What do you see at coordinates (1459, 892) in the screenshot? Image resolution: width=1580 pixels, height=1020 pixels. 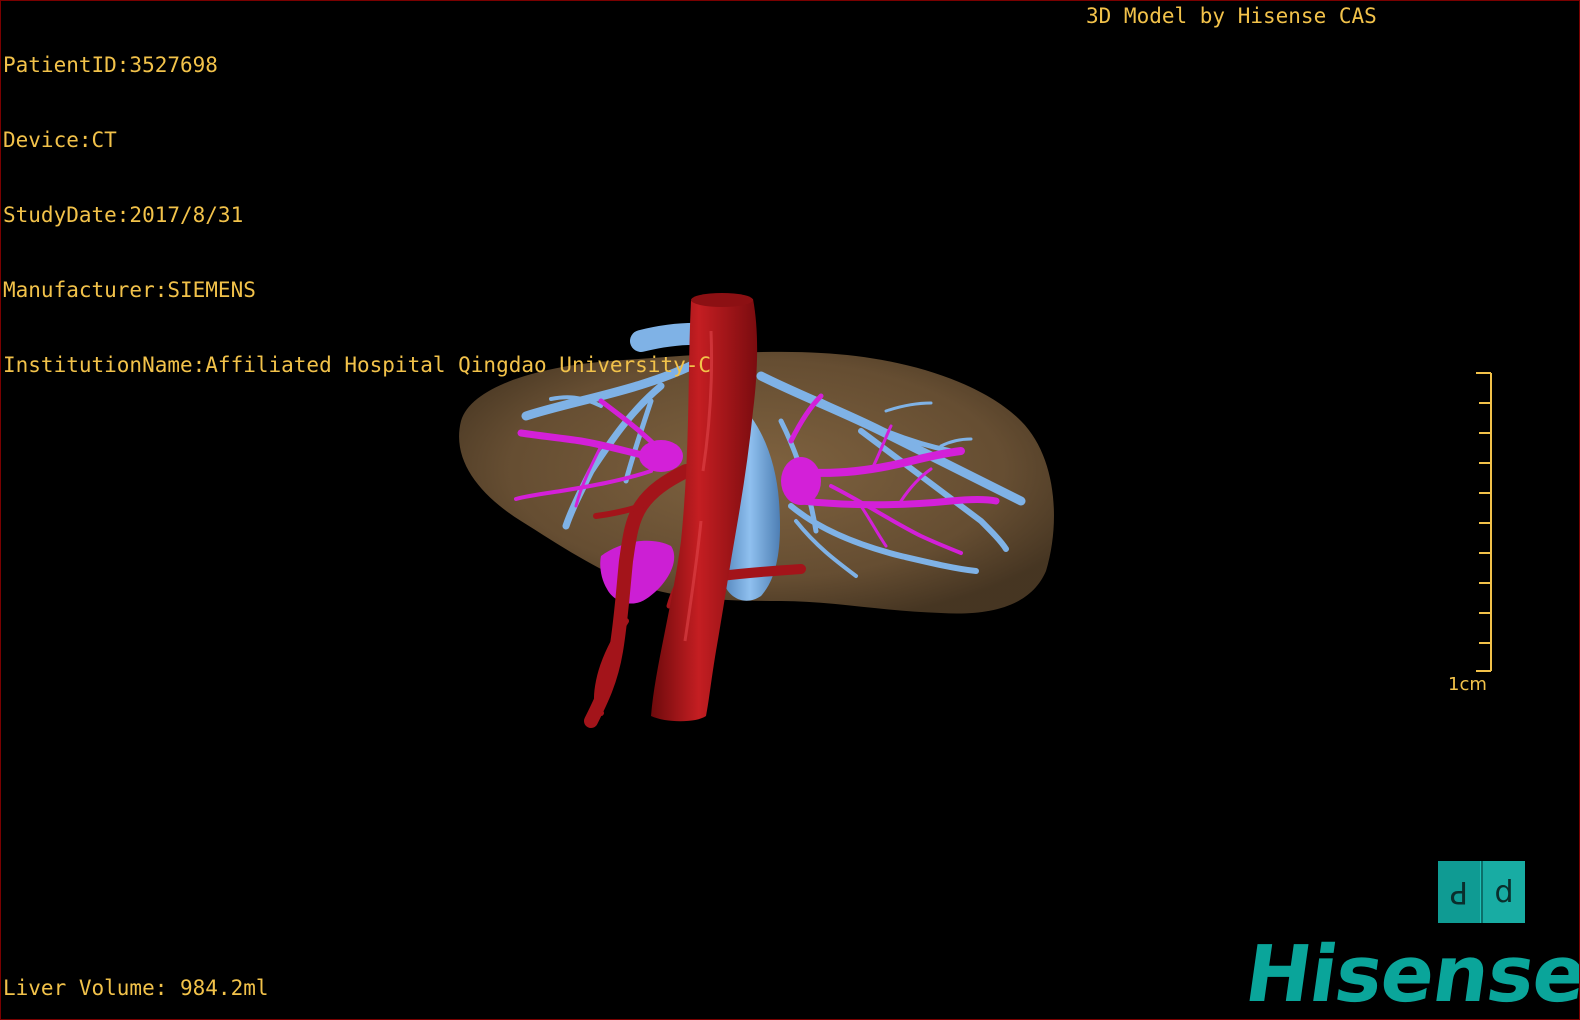 I see `orientation-face-left: P` at bounding box center [1459, 892].